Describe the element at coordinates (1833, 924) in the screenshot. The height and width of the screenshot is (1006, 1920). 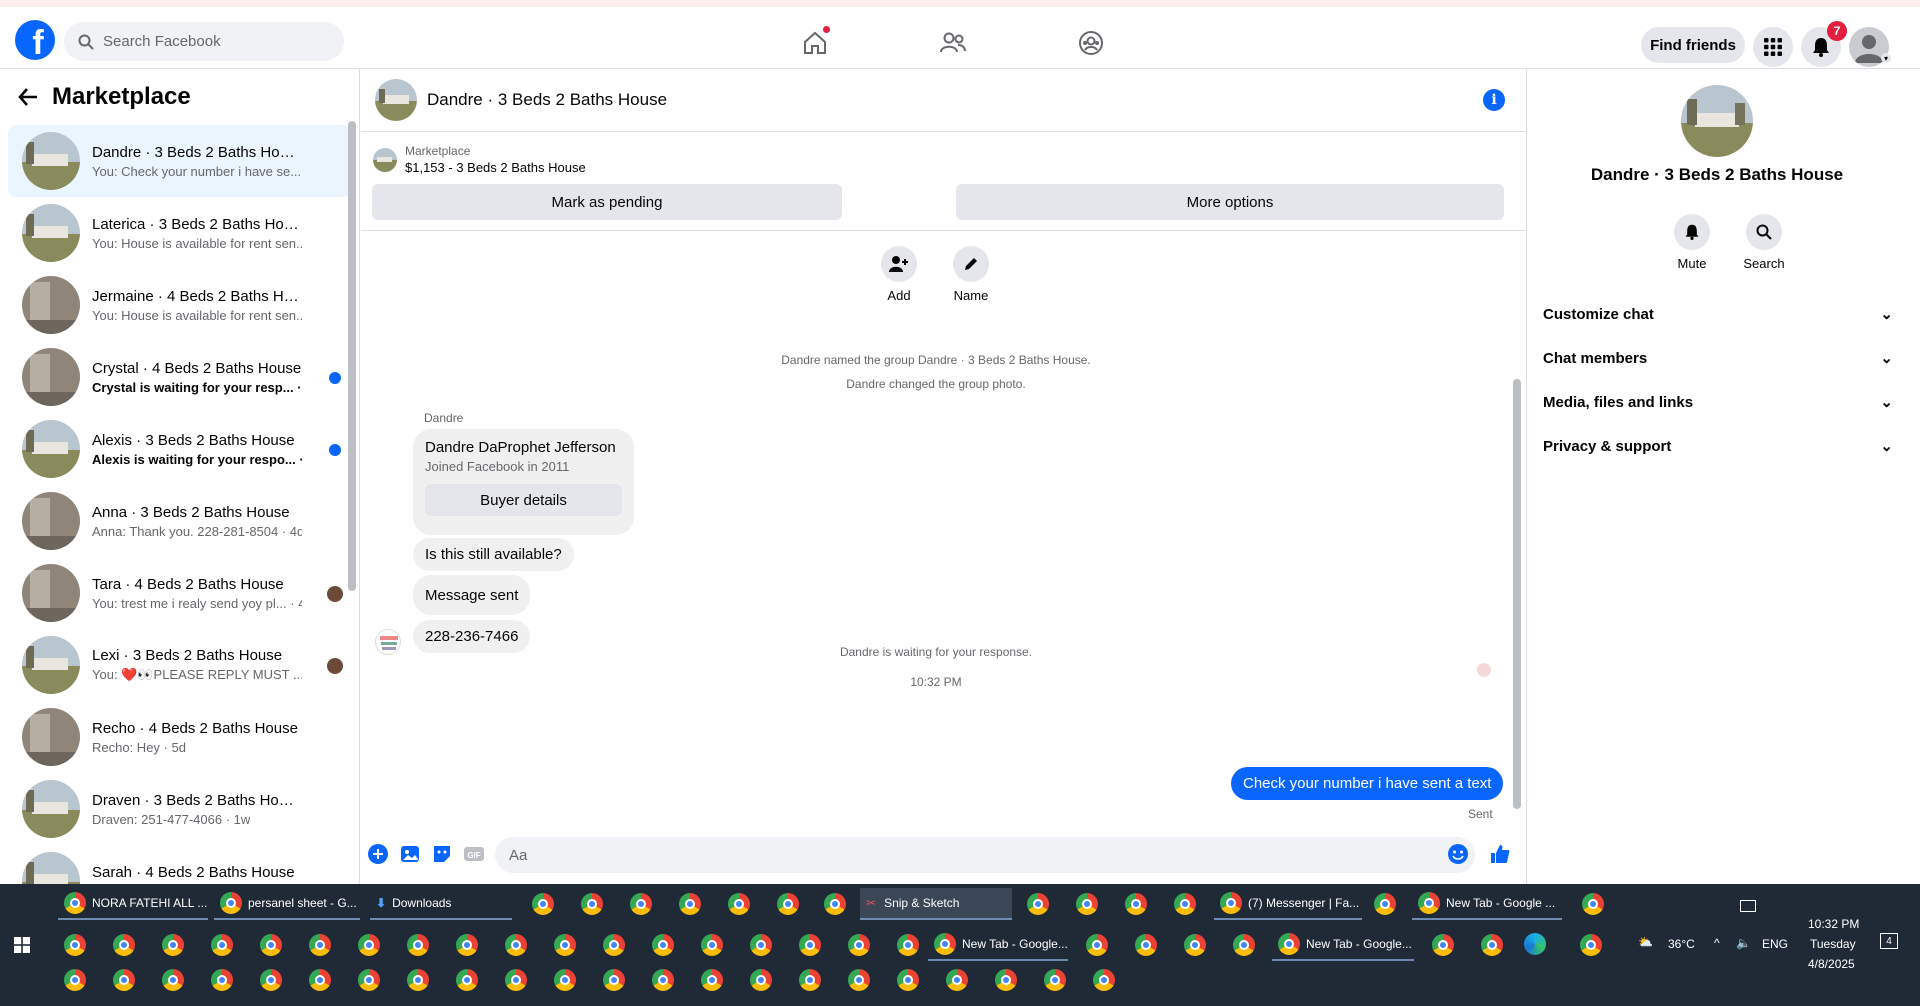
I see `clock-time: 10:32 PM` at that location.